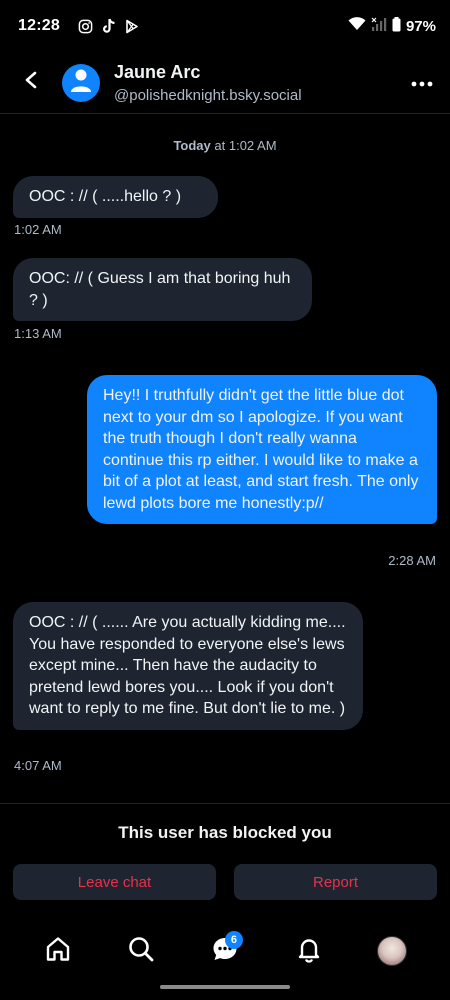 This screenshot has width=450, height=1000. I want to click on contact-info: Jaune Arc @polishedknight.bsky.social, so click(208, 83).